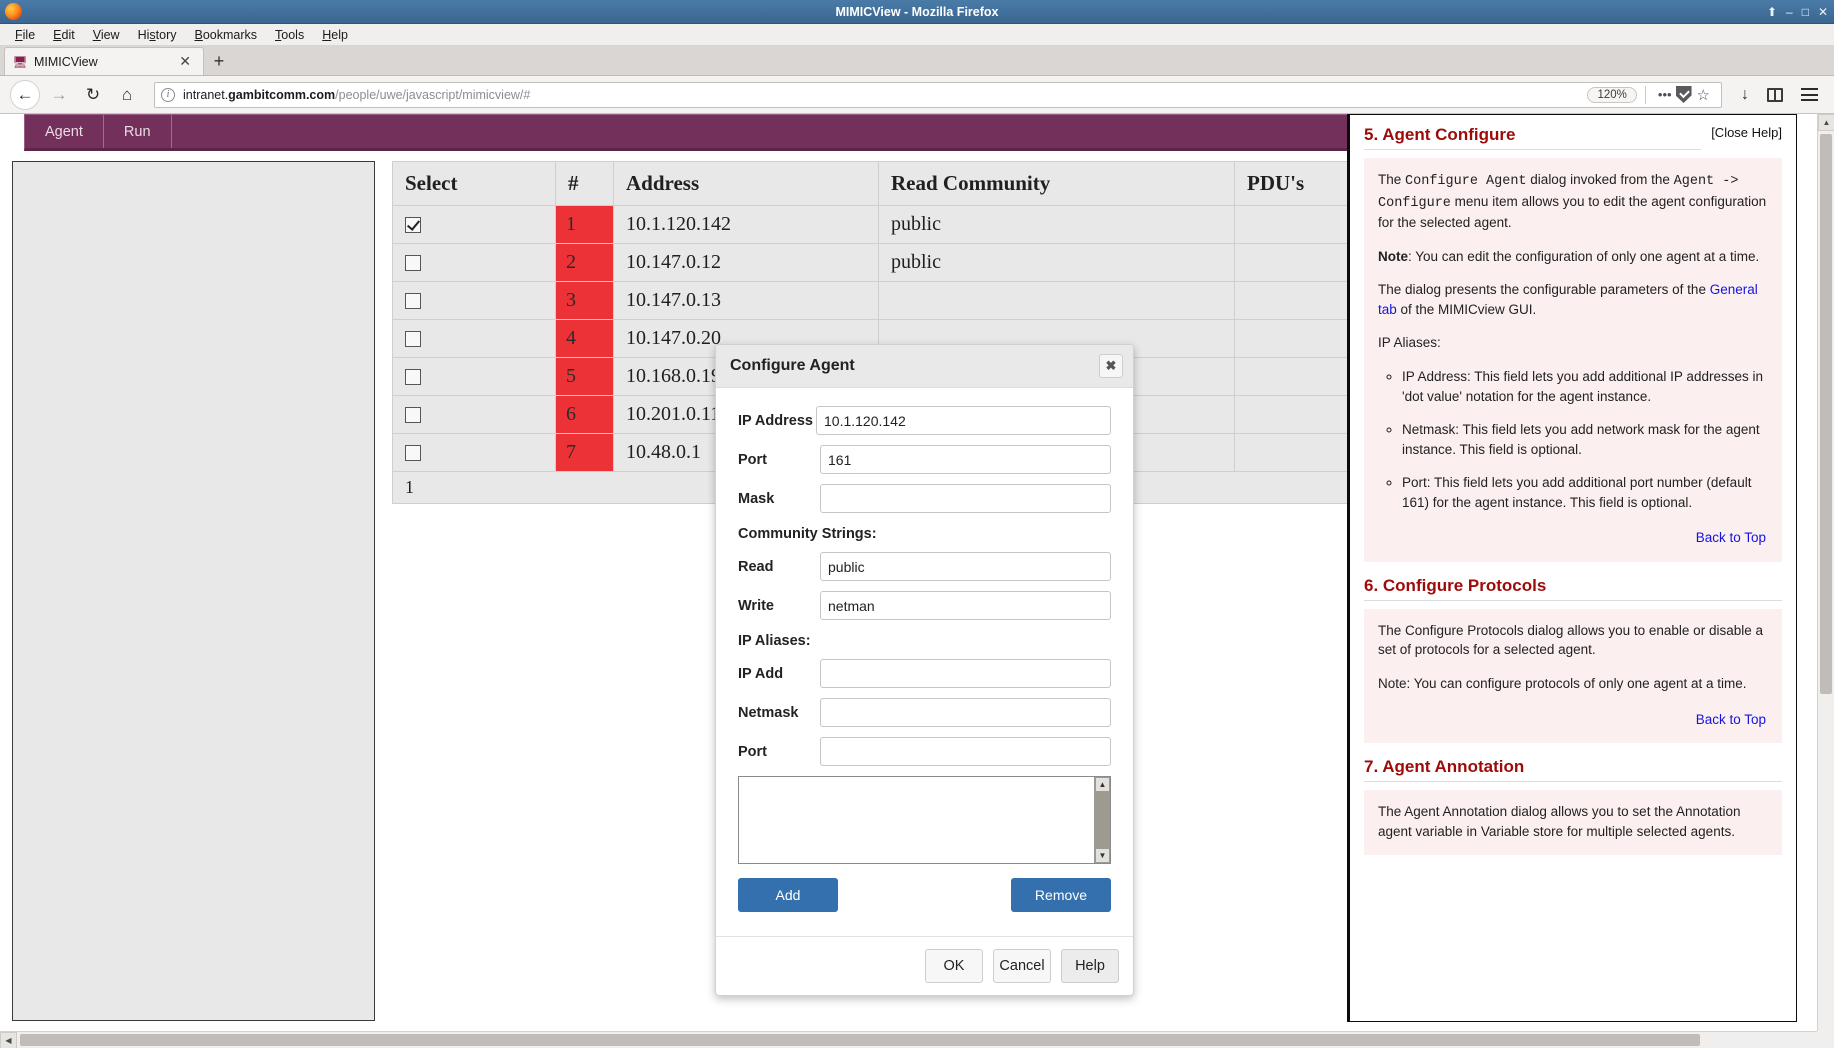 Image resolution: width=1834 pixels, height=1049 pixels. Describe the element at coordinates (1573, 137) in the screenshot. I see `help-section-header: 5. Agent Configure [Close Help]` at that location.